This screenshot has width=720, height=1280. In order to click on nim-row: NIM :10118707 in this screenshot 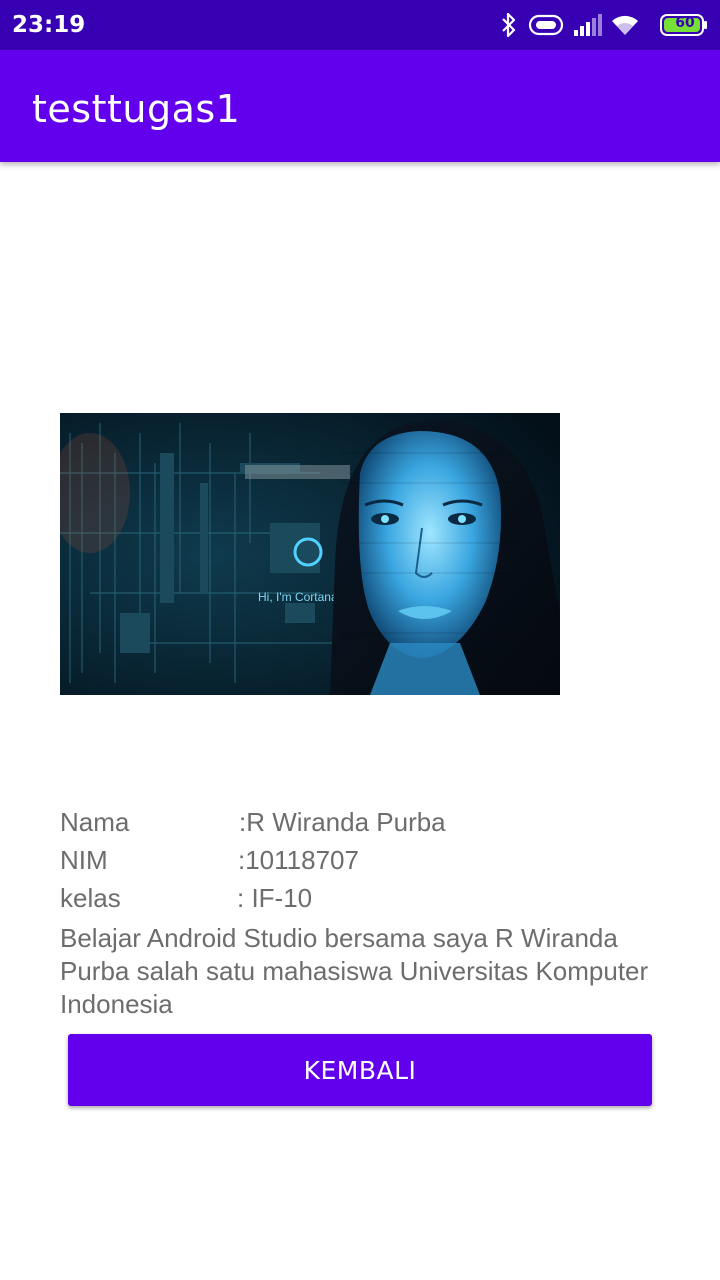, I will do `click(360, 862)`.